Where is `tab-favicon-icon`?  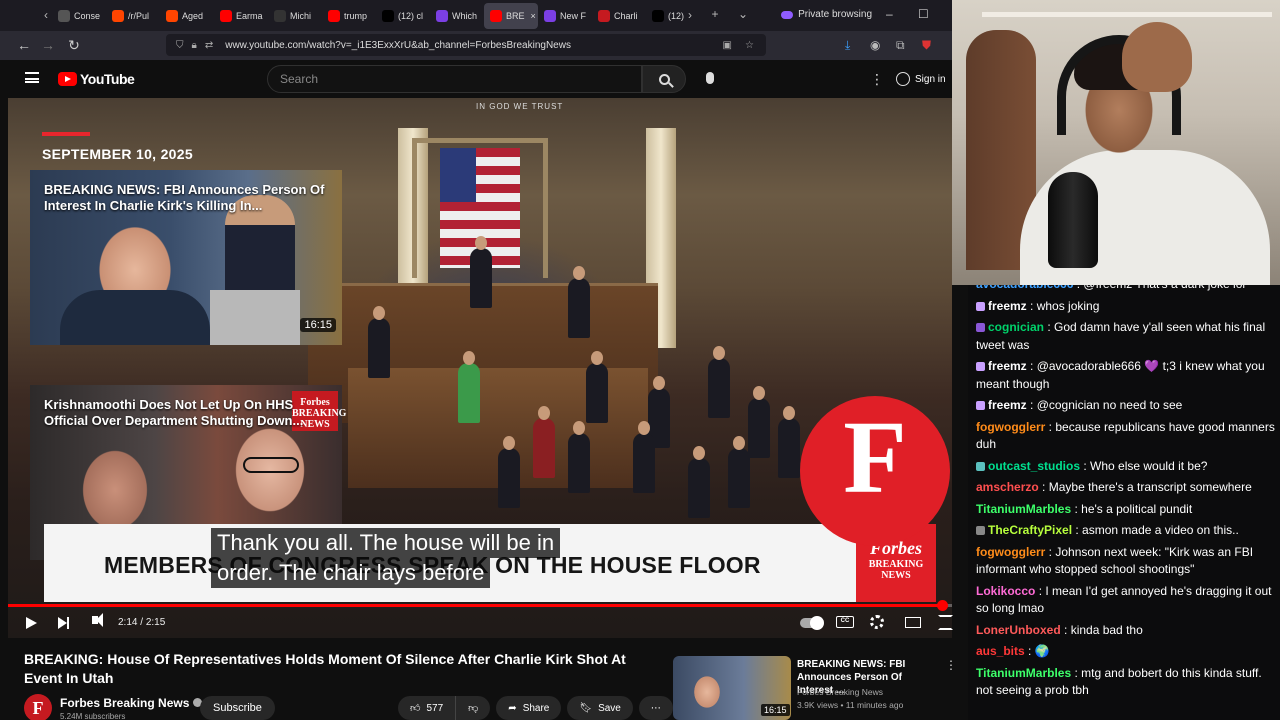 tab-favicon-icon is located at coordinates (604, 15).